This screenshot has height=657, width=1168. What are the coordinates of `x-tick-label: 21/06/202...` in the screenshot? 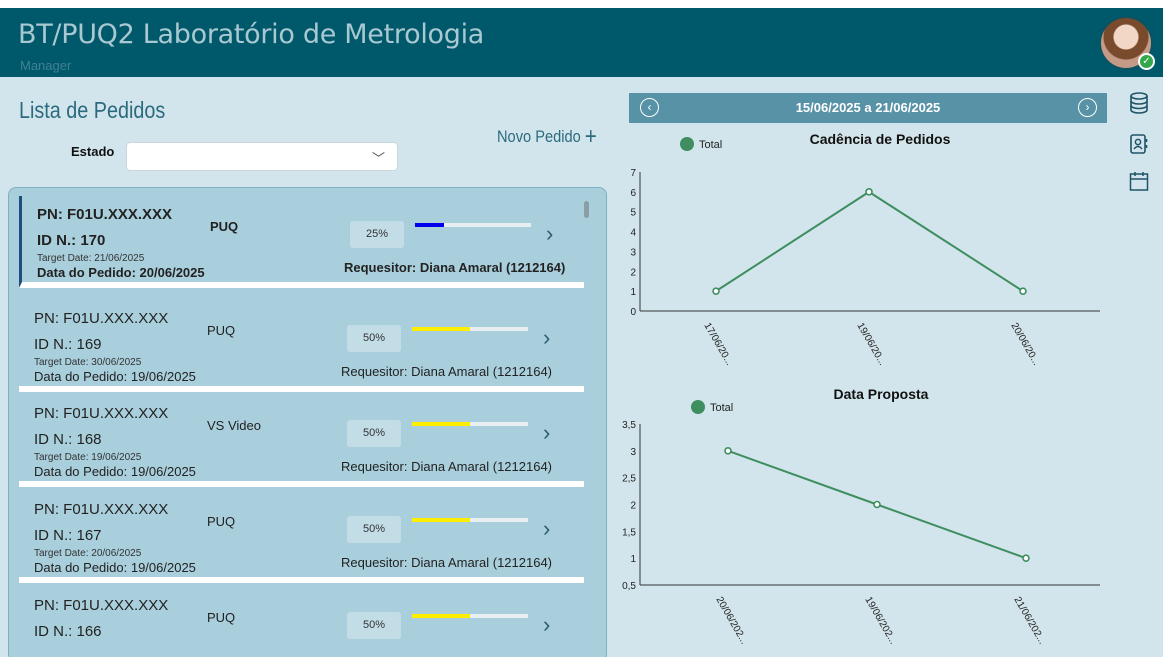 It's located at (1029, 620).